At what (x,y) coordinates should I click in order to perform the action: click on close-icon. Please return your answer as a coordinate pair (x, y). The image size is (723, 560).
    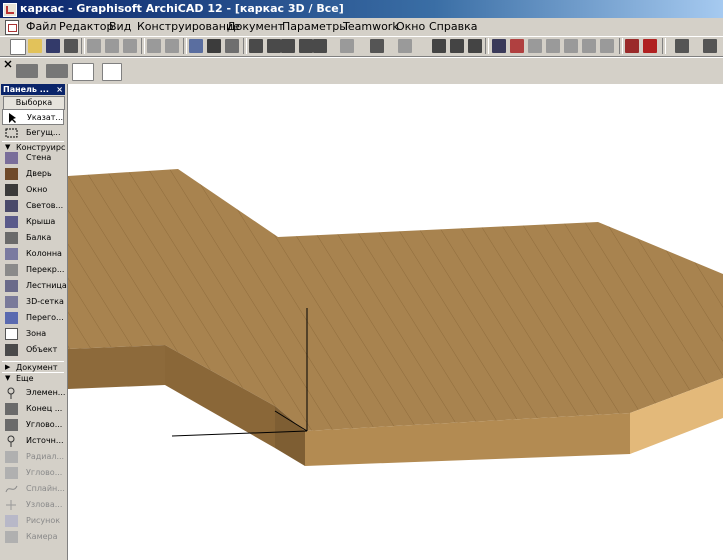
    Looking at the image, I should click on (8, 63).